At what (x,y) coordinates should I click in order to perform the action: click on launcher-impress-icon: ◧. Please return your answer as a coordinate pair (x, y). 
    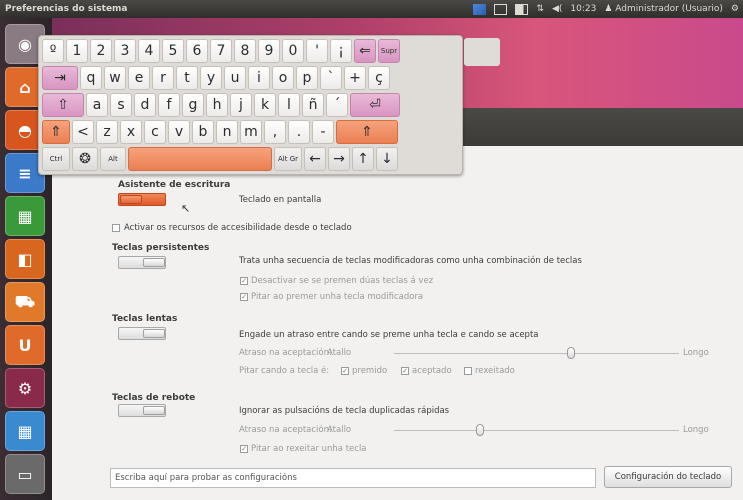
    Looking at the image, I should click on (25, 259).